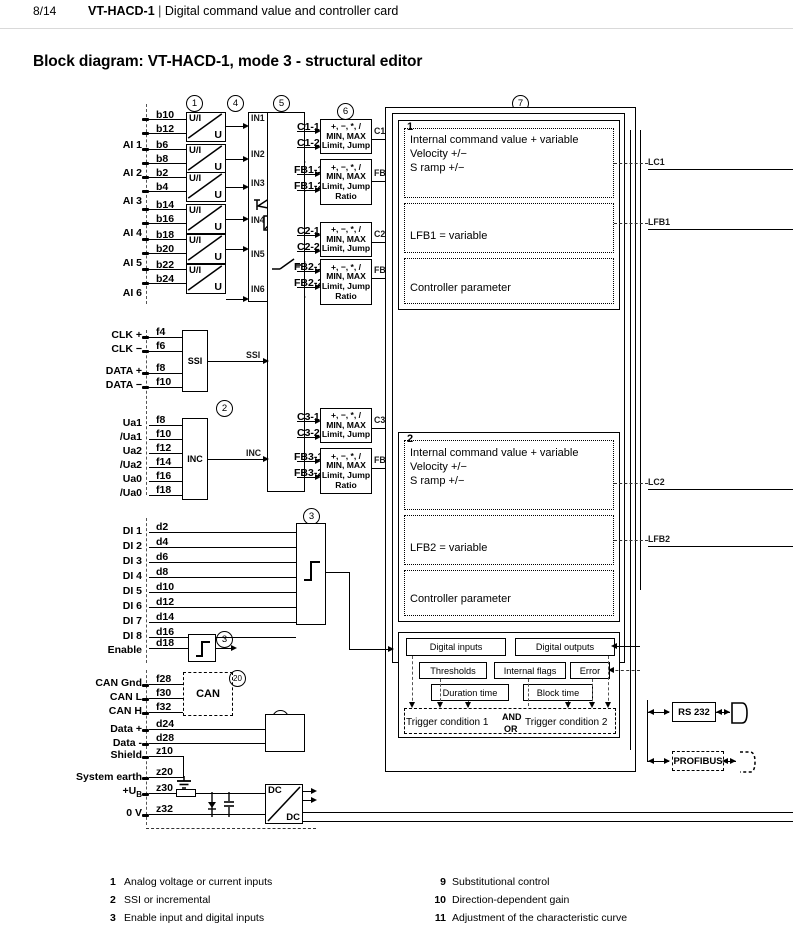 This screenshot has width=793, height=930. What do you see at coordinates (346, 434) in the screenshot?
I see `math-op-line: Limit, Jump` at bounding box center [346, 434].